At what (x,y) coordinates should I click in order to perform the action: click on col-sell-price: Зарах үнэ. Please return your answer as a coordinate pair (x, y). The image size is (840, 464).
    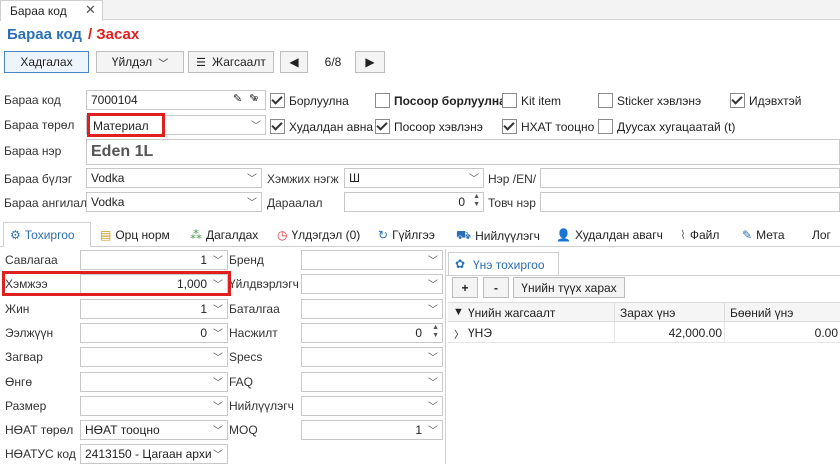
    Looking at the image, I should click on (647, 313).